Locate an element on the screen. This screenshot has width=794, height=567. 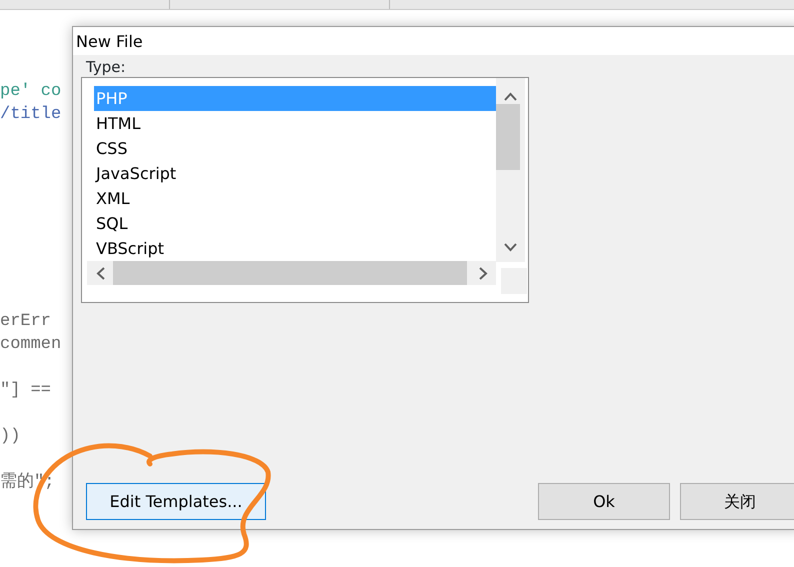
scroll-up-icon is located at coordinates (510, 96).